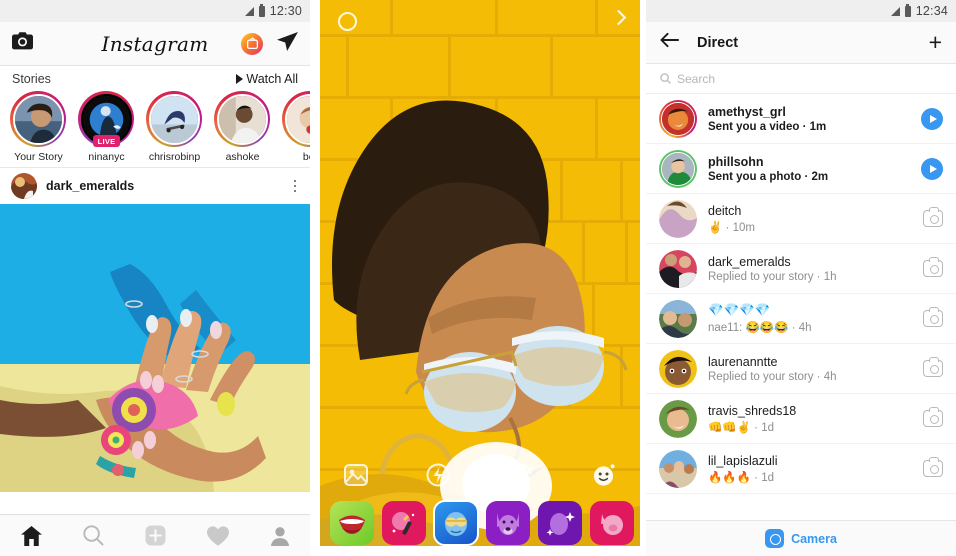 This screenshot has height=556, width=956. Describe the element at coordinates (480, 523) in the screenshot. I see `filter-carousel` at that location.